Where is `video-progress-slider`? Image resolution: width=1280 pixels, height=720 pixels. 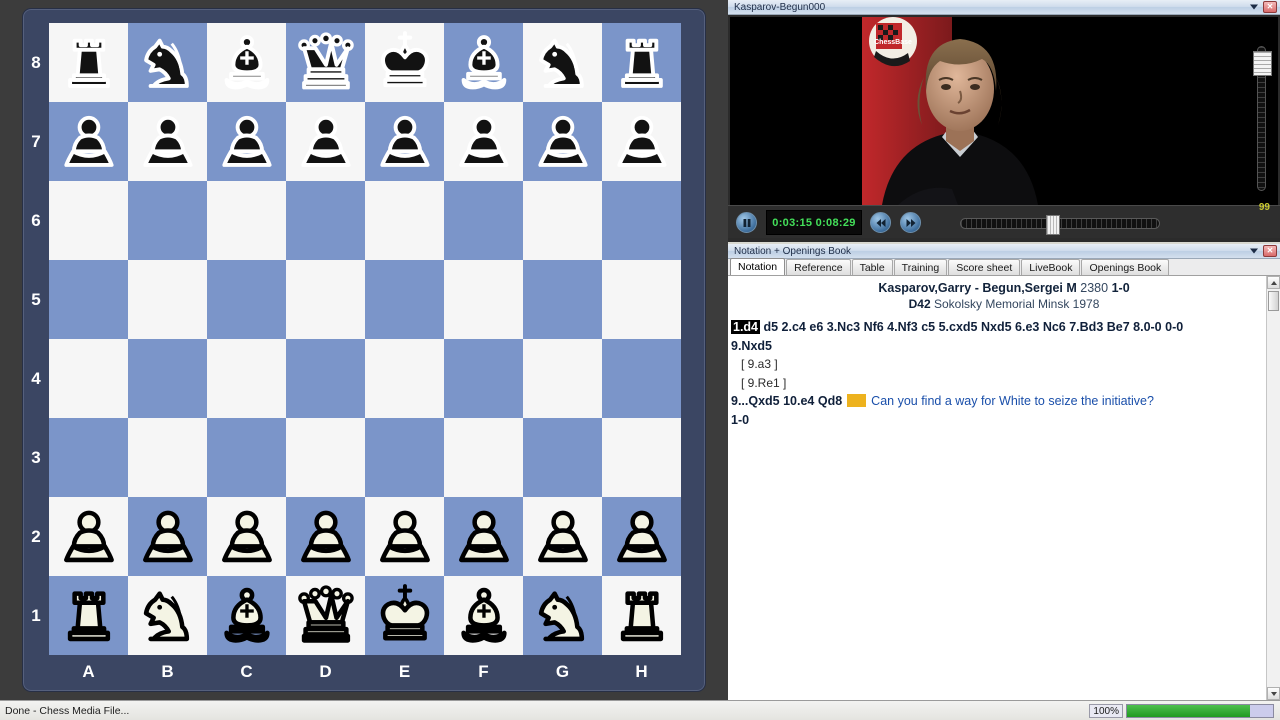
video-progress-slider is located at coordinates (1060, 225).